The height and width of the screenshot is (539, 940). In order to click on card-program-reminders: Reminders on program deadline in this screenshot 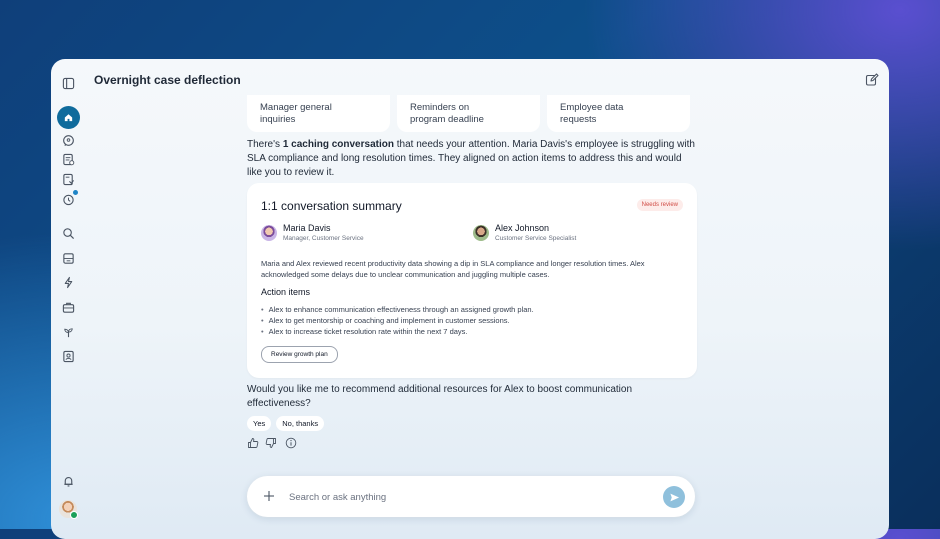, I will do `click(468, 113)`.